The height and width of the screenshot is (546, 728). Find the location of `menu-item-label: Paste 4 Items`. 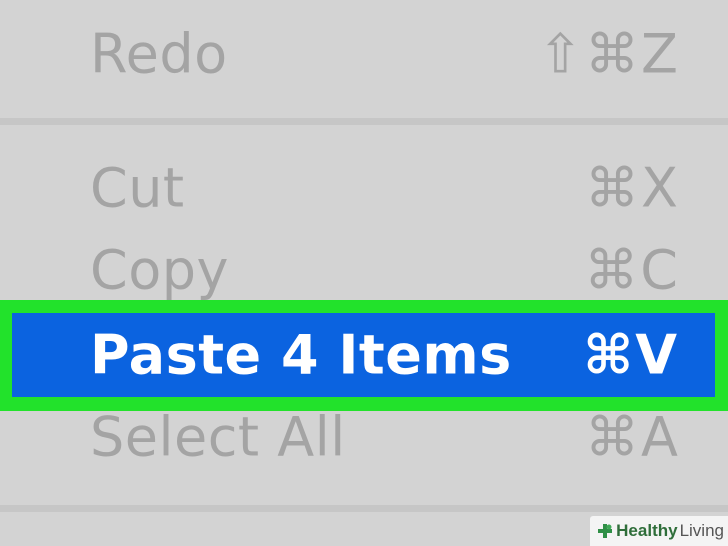

menu-item-label: Paste 4 Items is located at coordinates (301, 355).